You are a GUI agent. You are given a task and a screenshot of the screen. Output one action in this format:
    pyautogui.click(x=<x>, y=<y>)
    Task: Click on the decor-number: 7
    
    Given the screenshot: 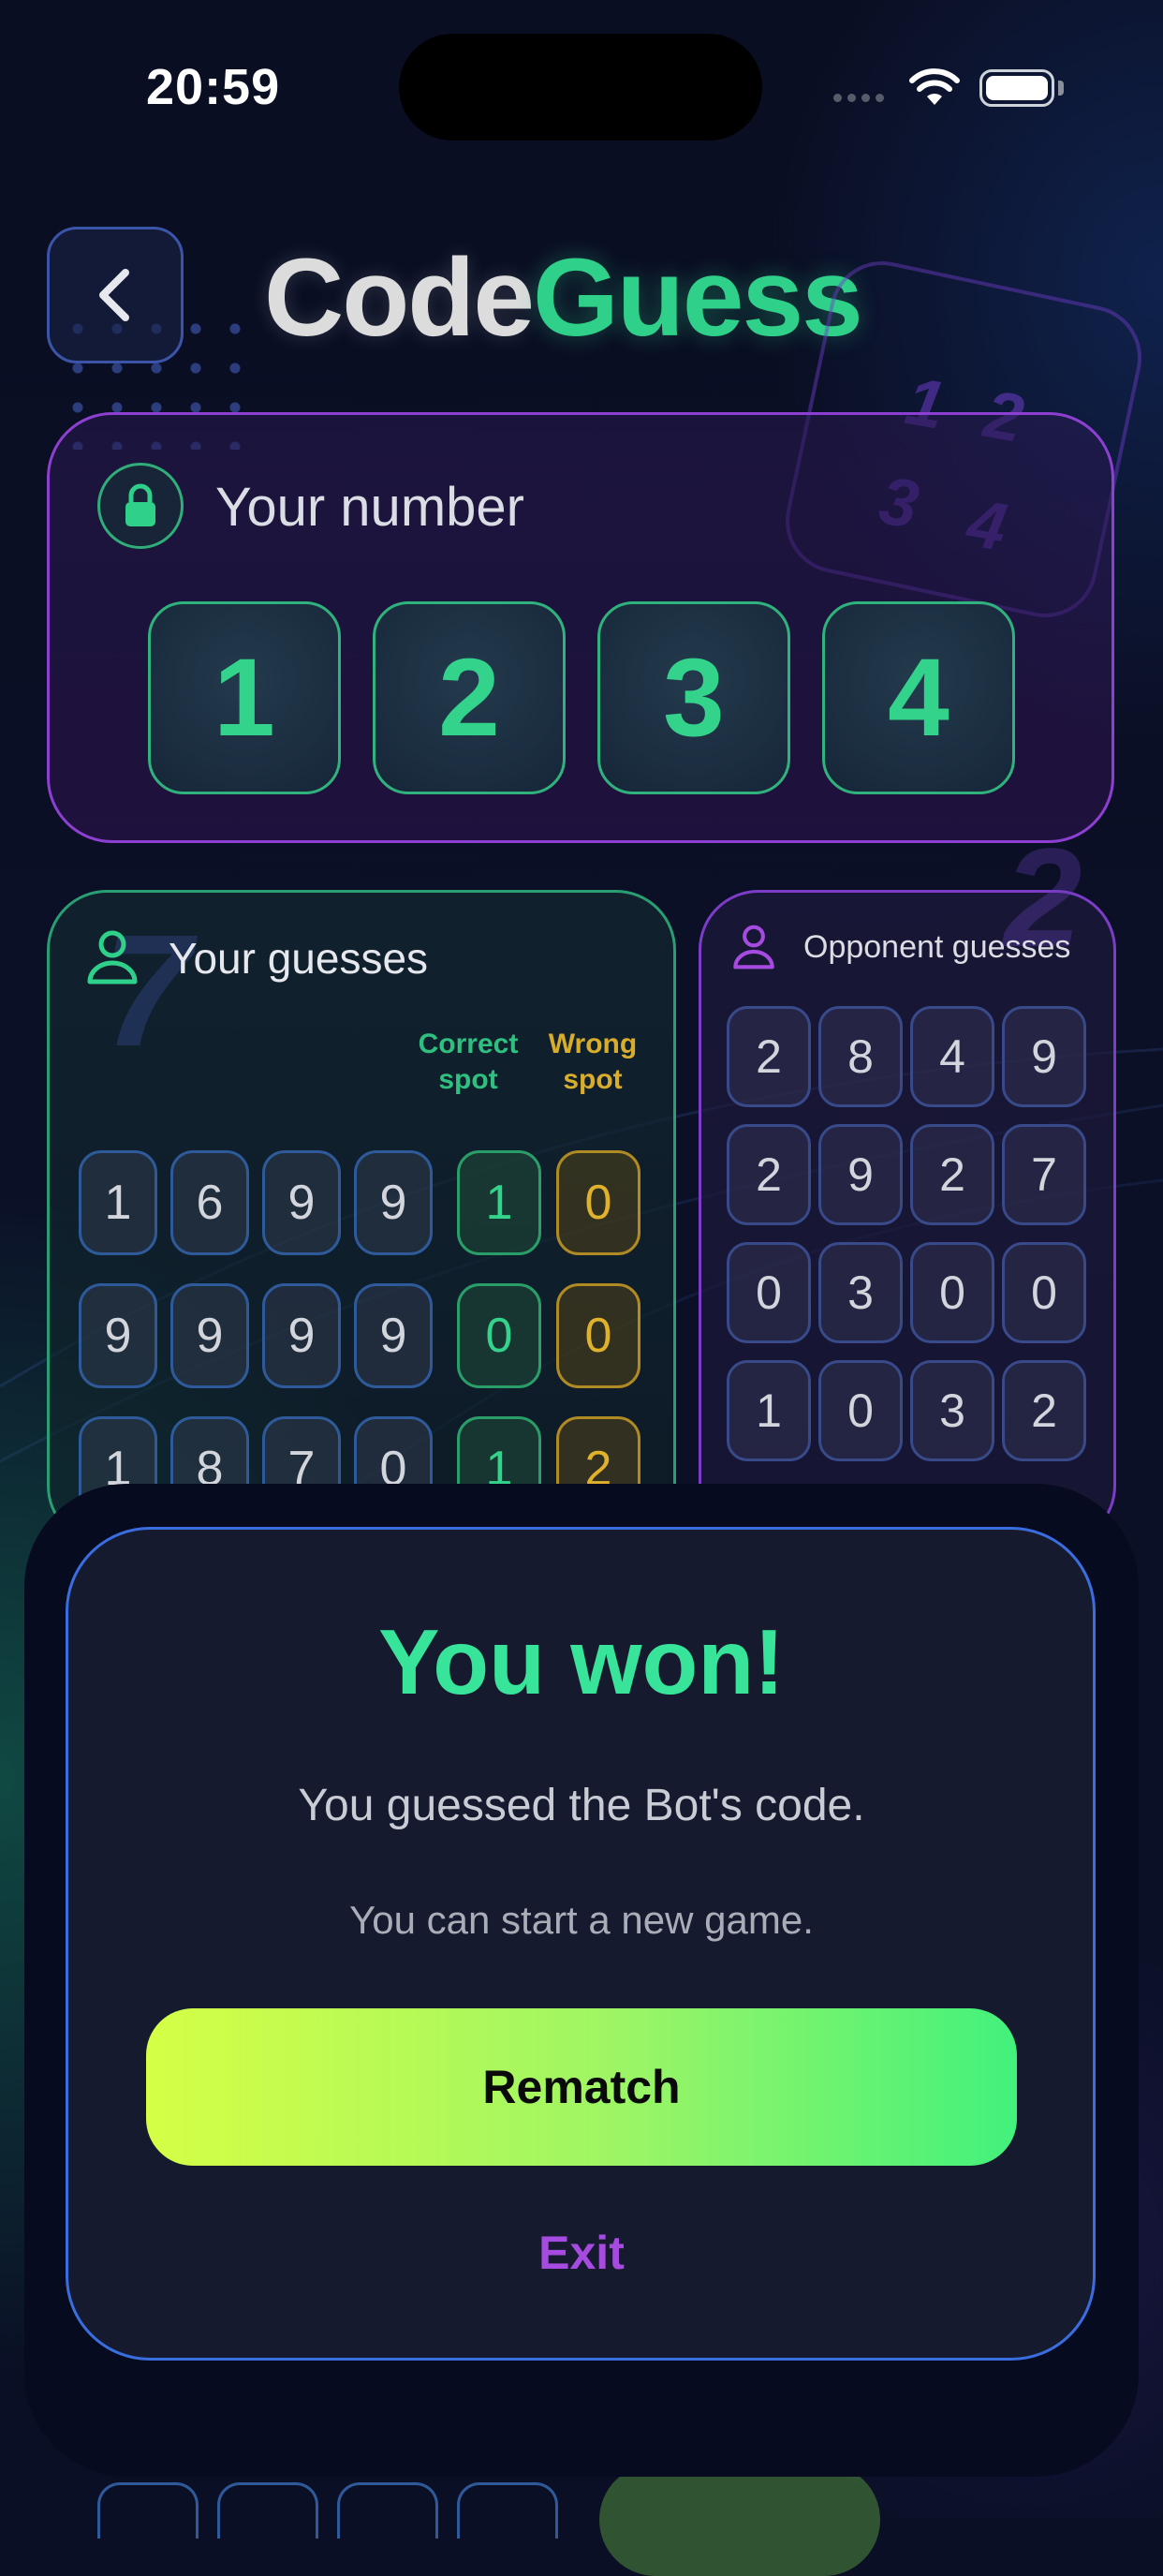 What is the action you would take?
    pyautogui.click(x=147, y=991)
    